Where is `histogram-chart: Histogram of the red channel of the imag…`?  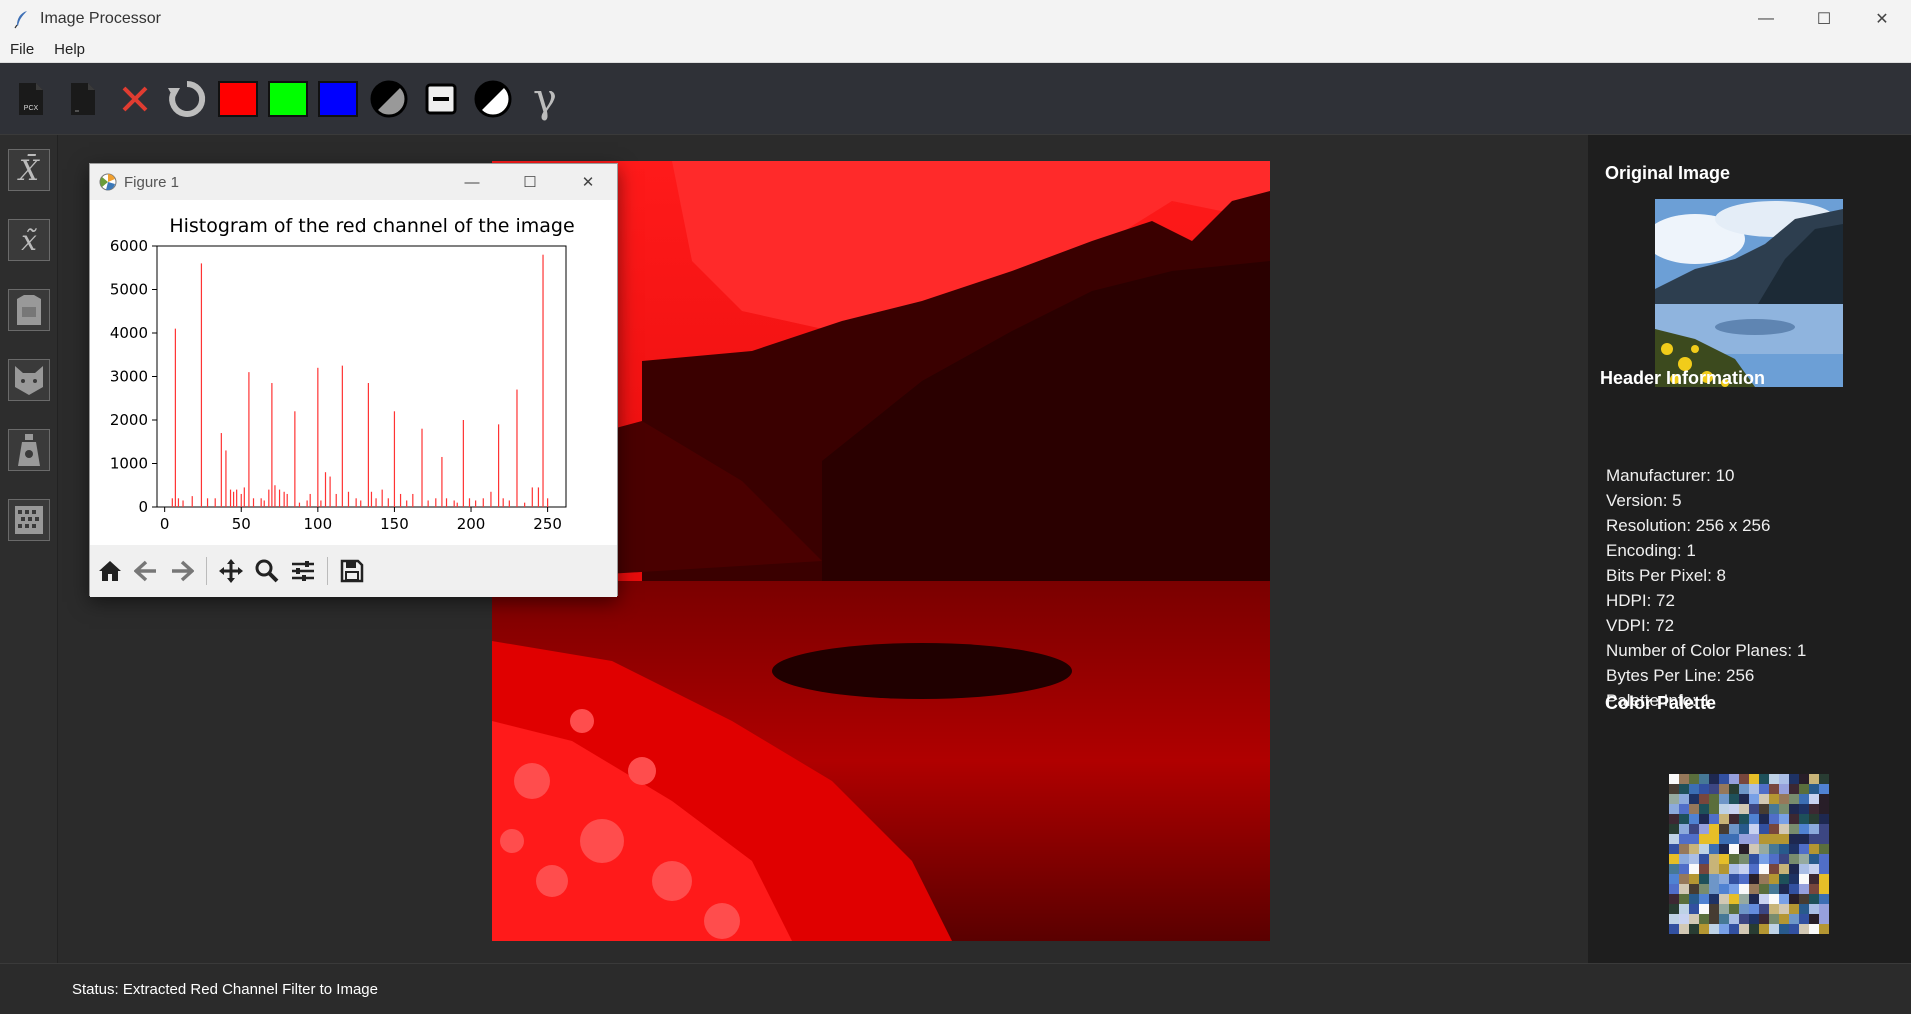 histogram-chart: Histogram of the red channel of the imag… is located at coordinates (342, 374).